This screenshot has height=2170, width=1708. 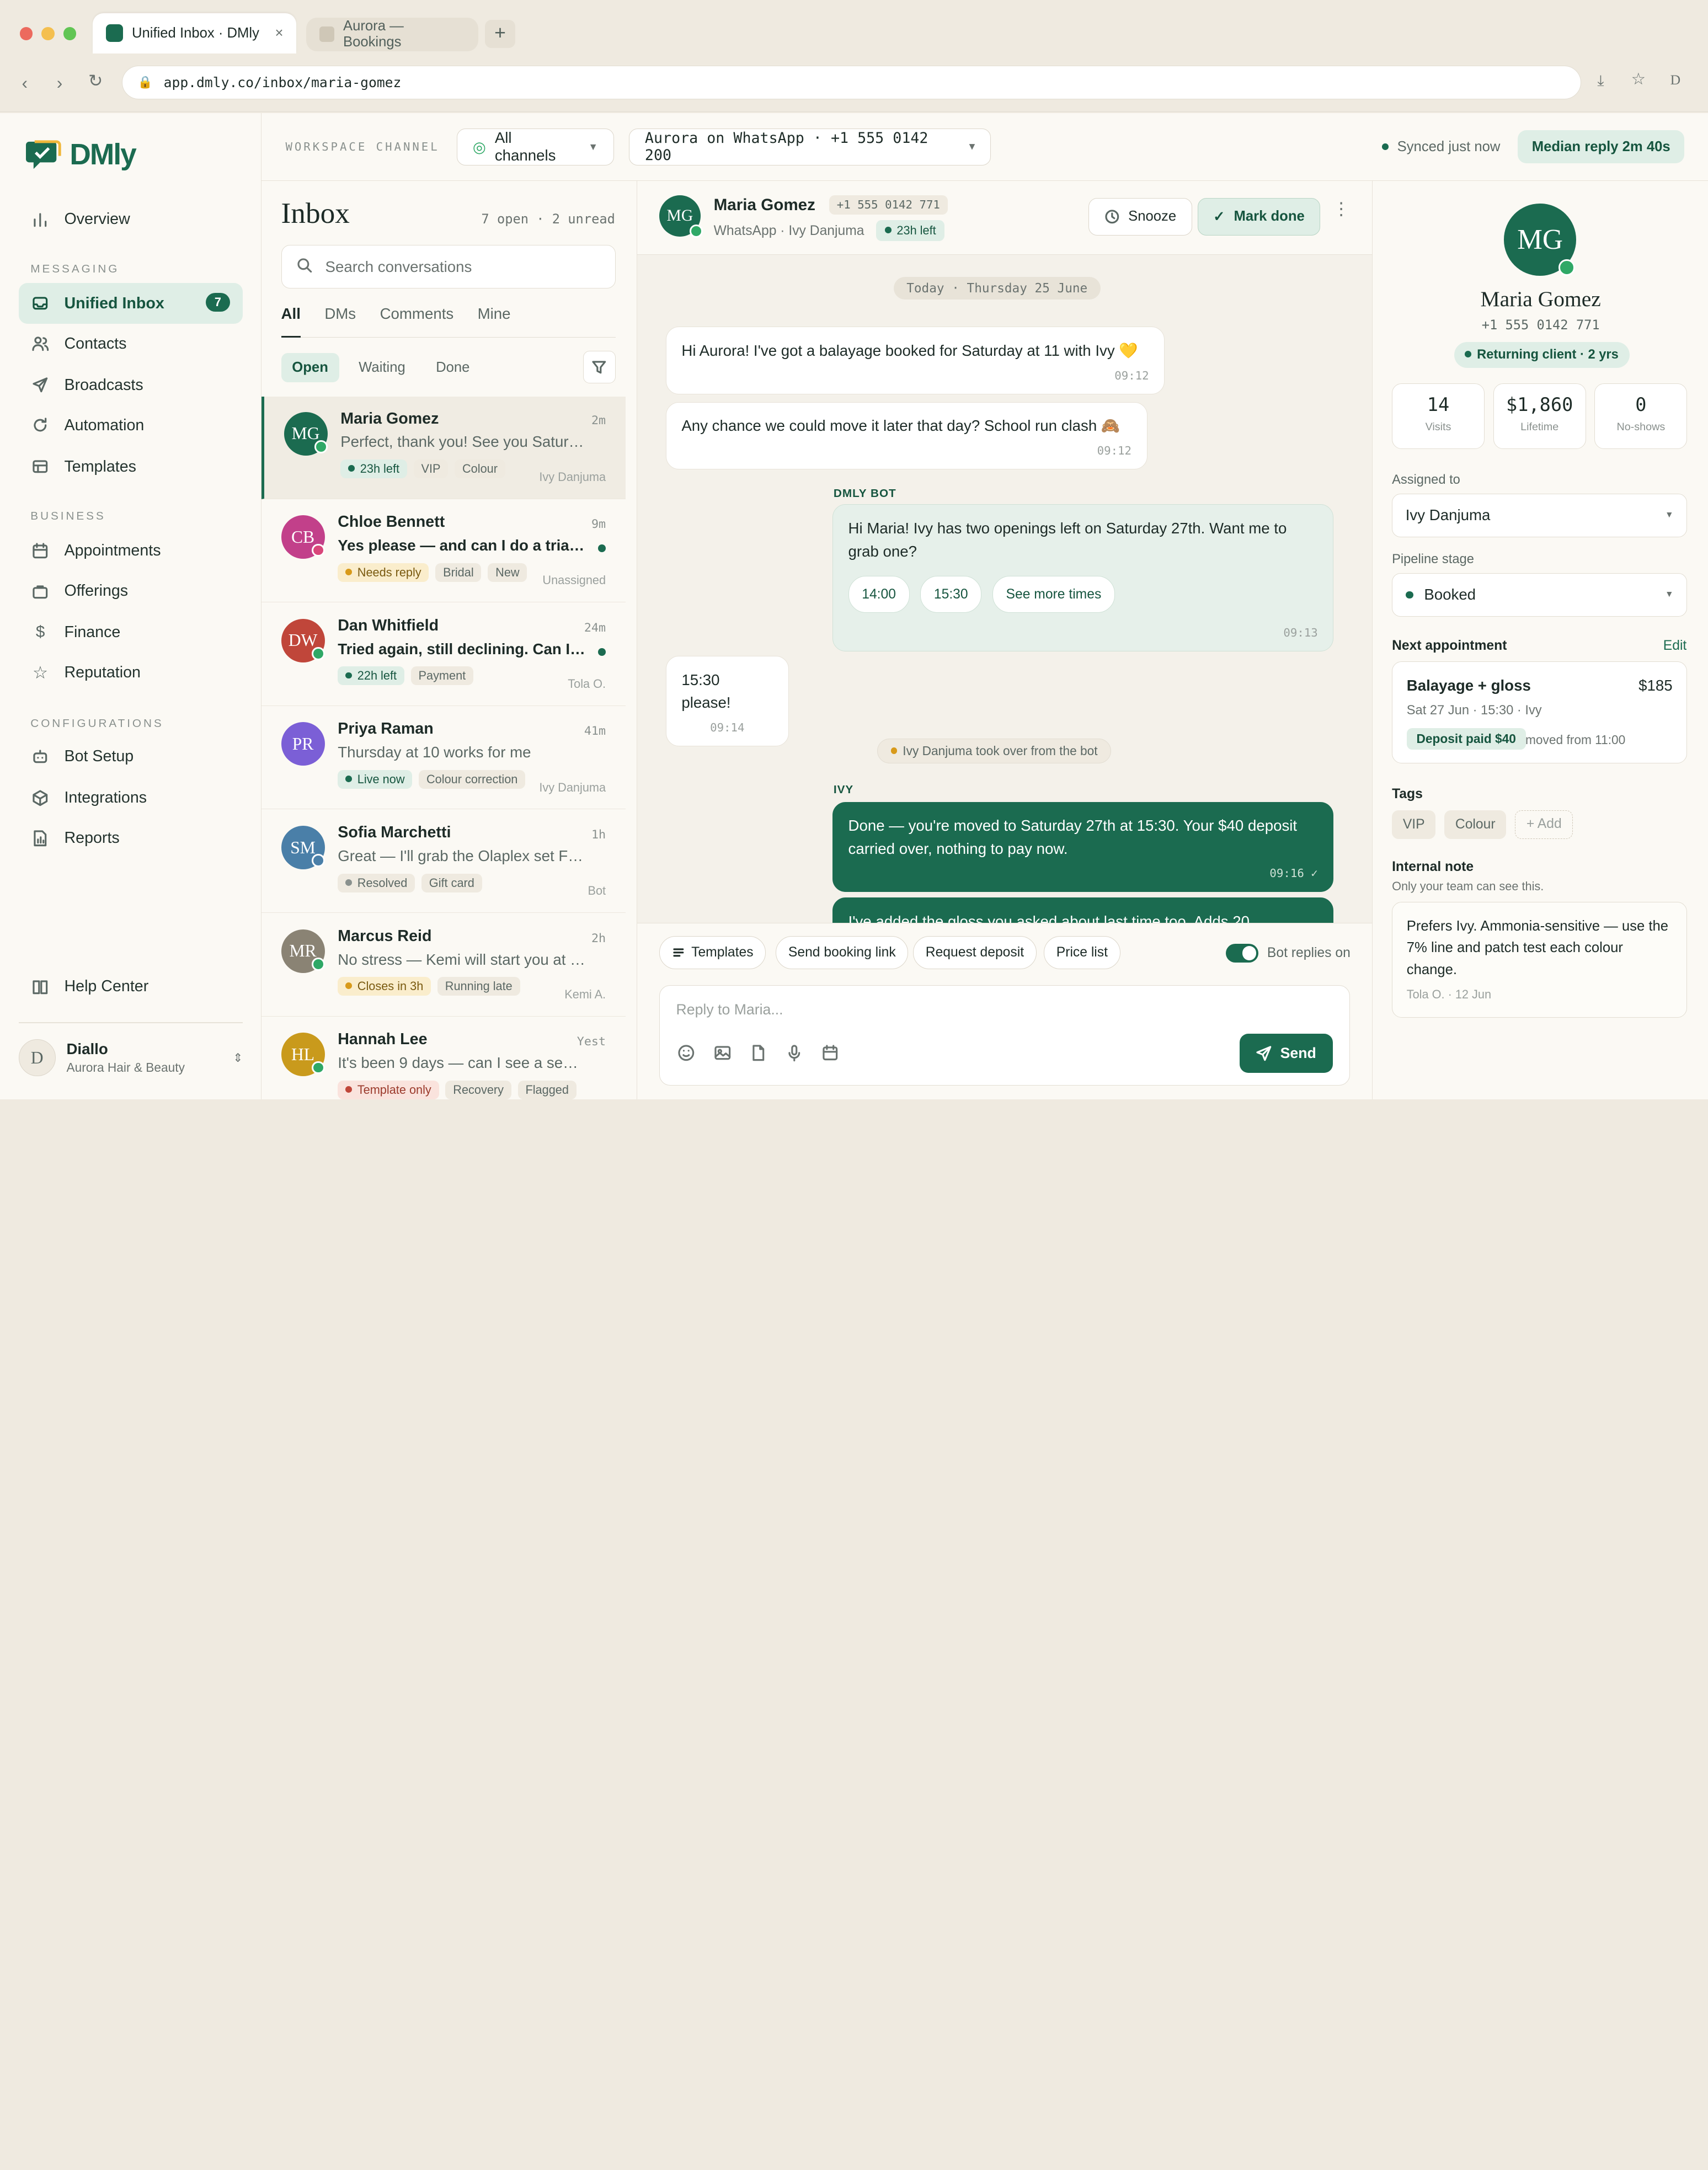 I want to click on image-icon, so click(x=722, y=1053).